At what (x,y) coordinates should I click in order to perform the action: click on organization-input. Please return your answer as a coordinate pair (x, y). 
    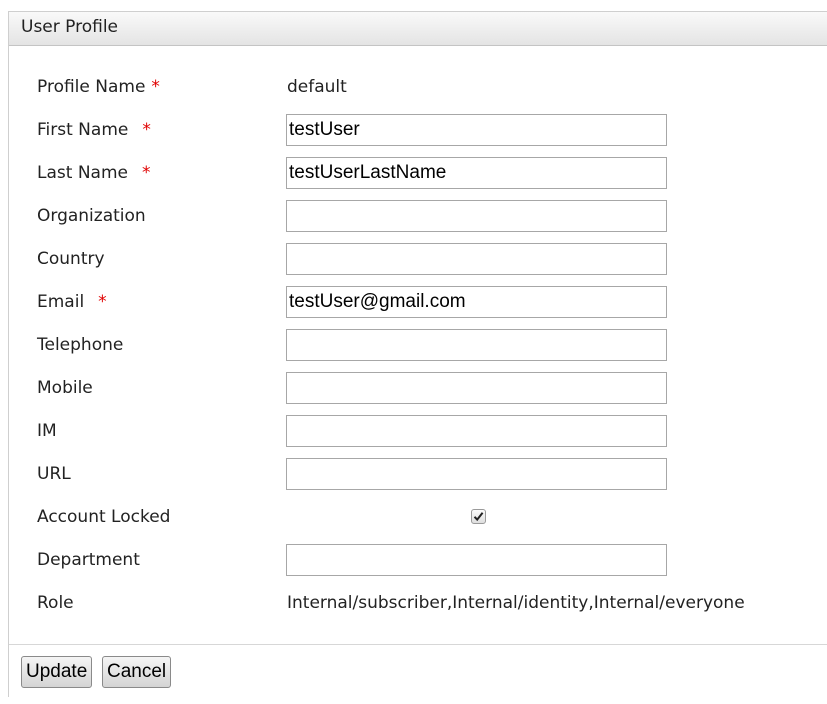
    Looking at the image, I should click on (476, 216).